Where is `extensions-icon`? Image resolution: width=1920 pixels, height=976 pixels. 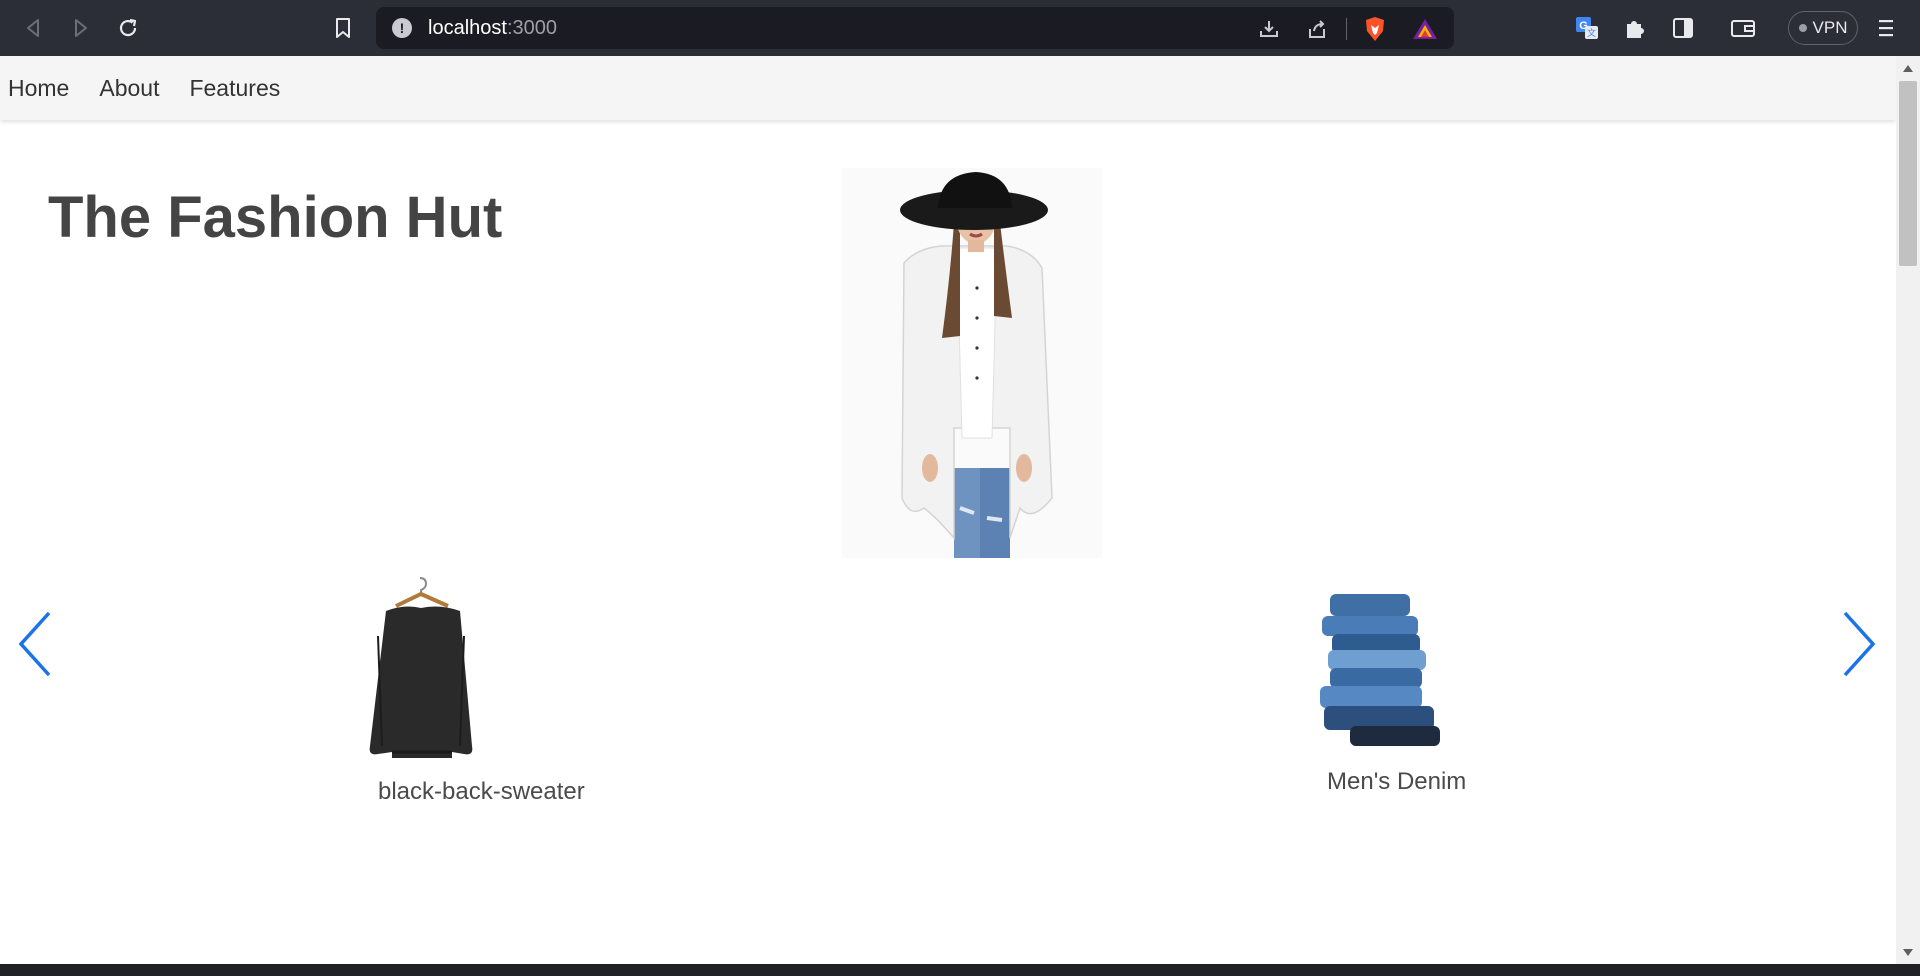
extensions-icon is located at coordinates (1635, 28).